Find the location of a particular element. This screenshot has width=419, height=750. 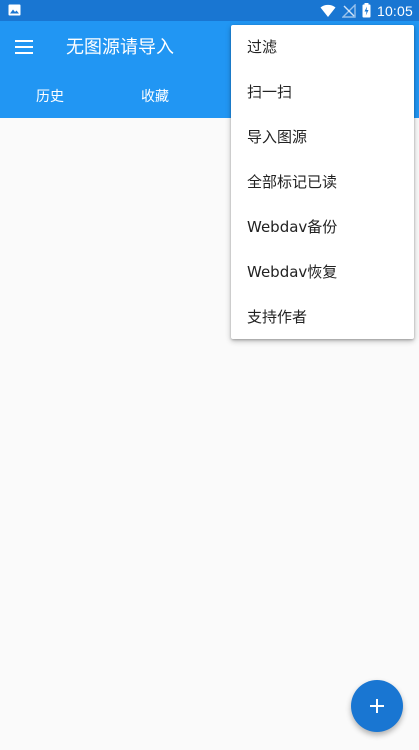

hamburger-menu-icon is located at coordinates (24, 47).